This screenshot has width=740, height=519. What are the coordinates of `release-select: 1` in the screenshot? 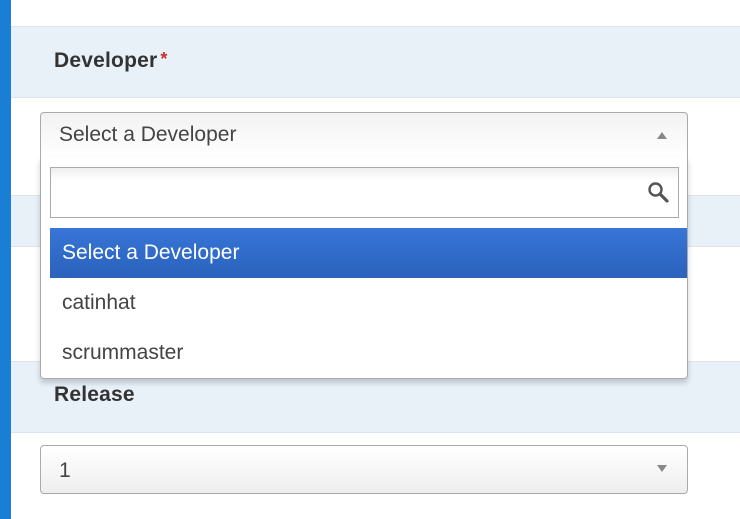 It's located at (364, 469).